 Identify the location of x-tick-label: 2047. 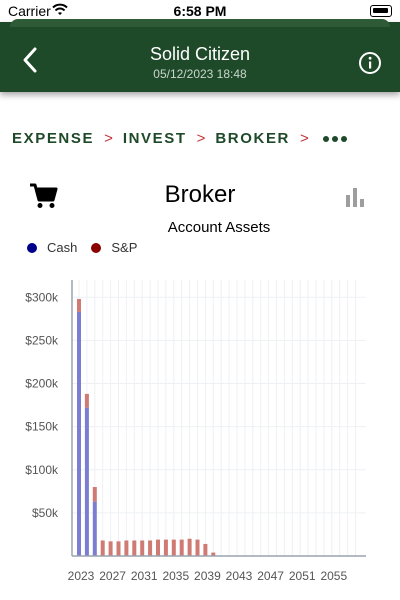
(270, 576).